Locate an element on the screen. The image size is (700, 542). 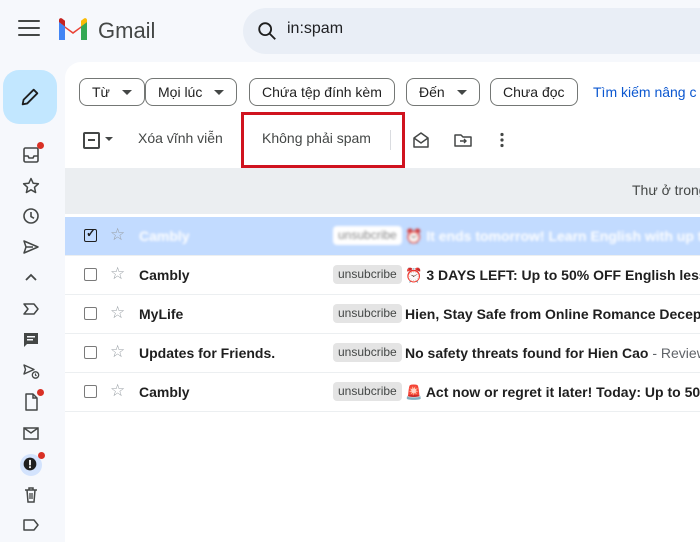
filter-label: Chứa tệp đính kèm is located at coordinates (322, 92).